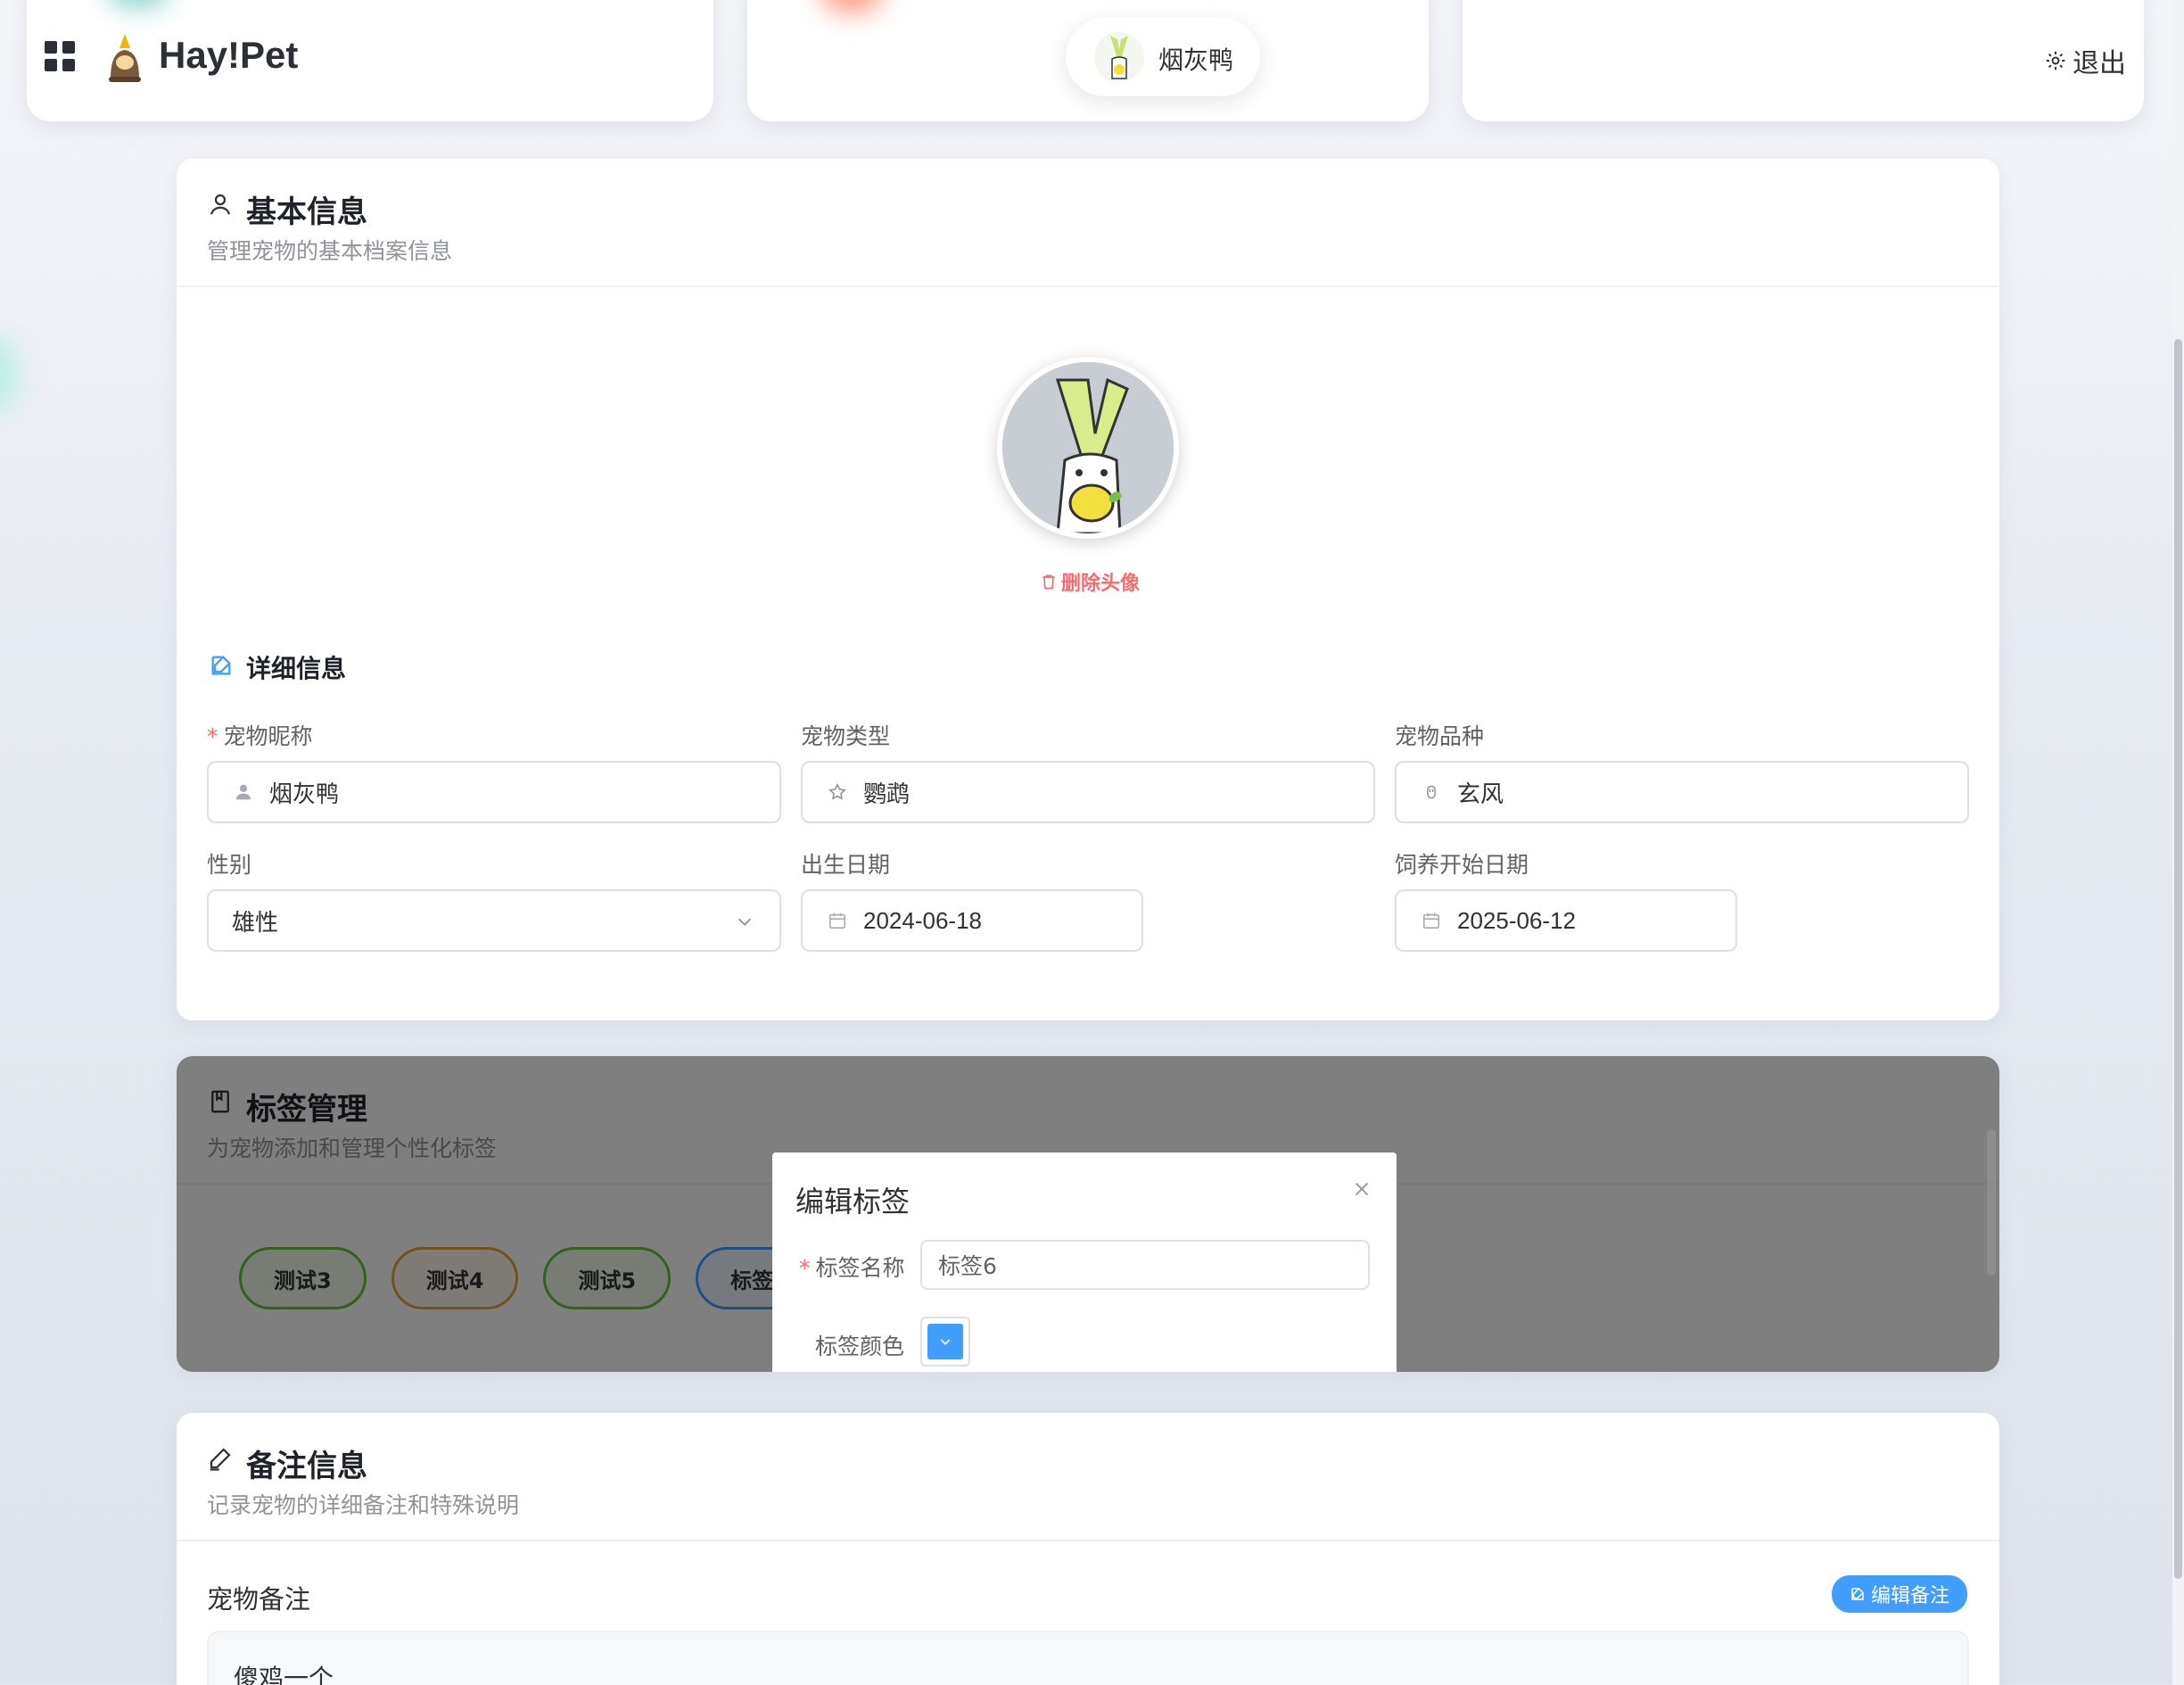  I want to click on tag-name-label: * 标签名称, so click(852, 1268).